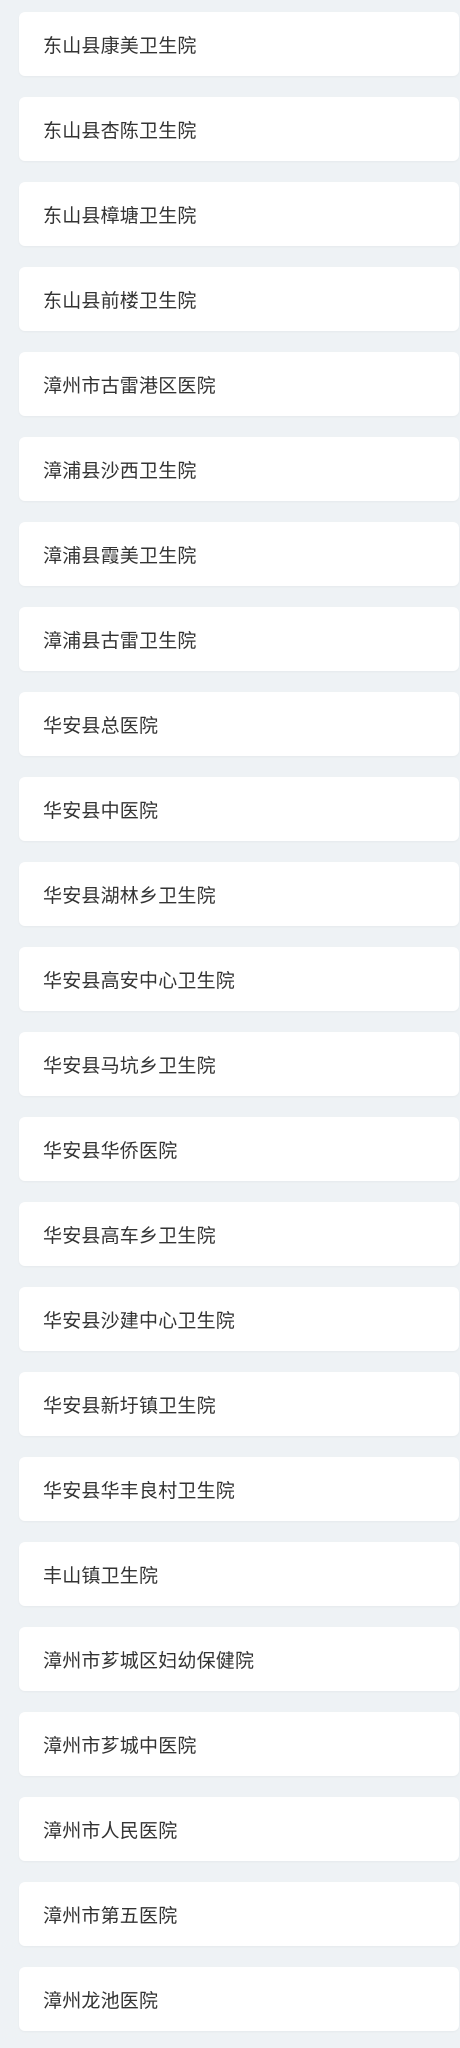  I want to click on hospital-item-8: 漳浦县古雷卫生院, so click(239, 639).